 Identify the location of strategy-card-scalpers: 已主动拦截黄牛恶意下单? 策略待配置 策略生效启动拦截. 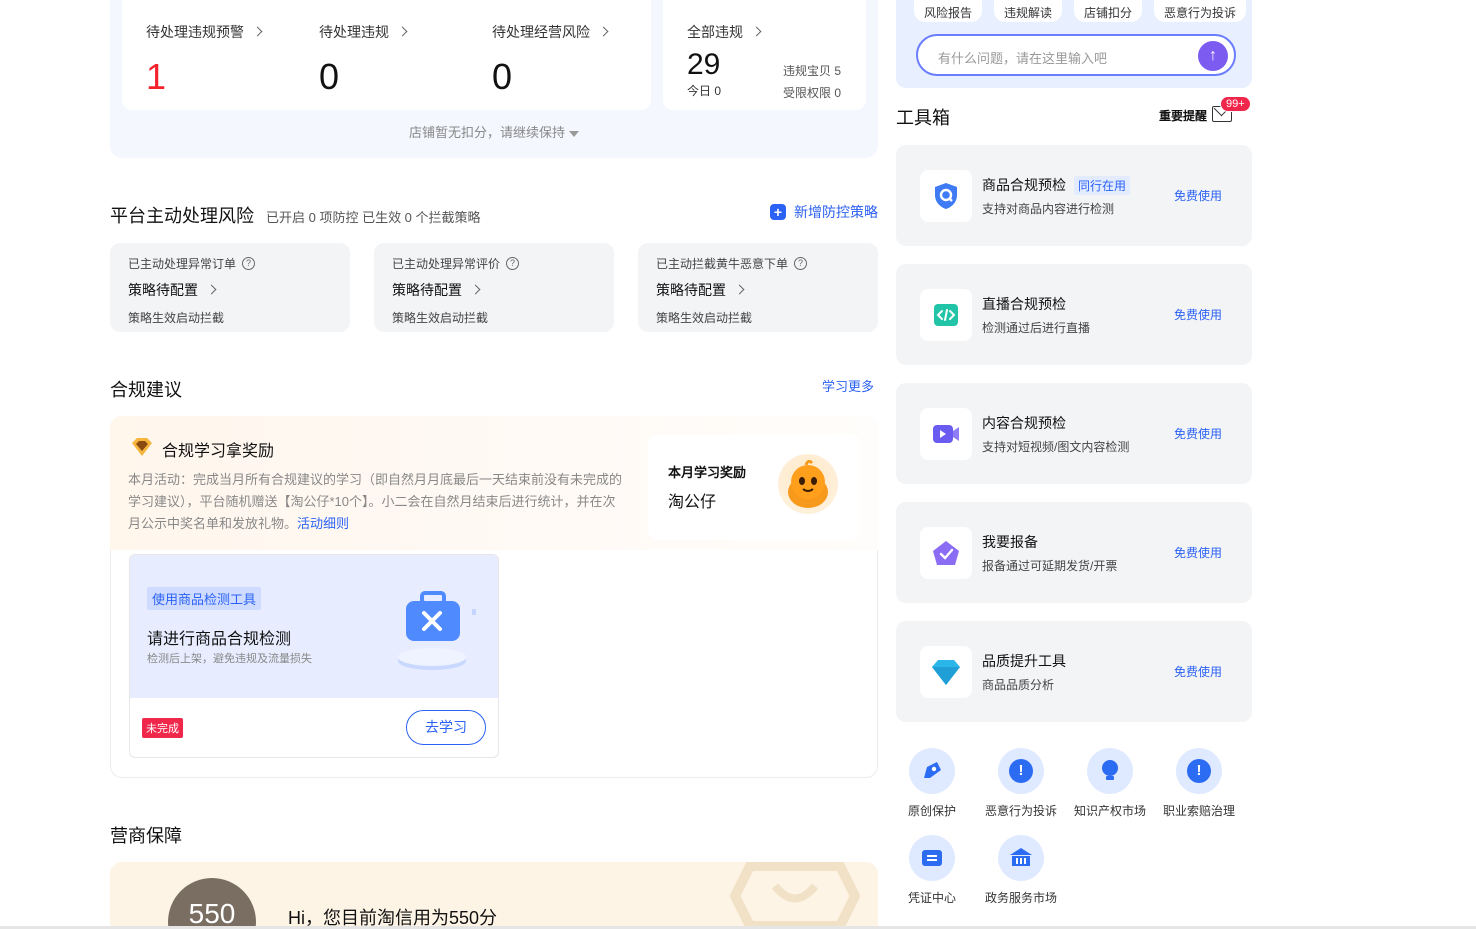
(758, 287).